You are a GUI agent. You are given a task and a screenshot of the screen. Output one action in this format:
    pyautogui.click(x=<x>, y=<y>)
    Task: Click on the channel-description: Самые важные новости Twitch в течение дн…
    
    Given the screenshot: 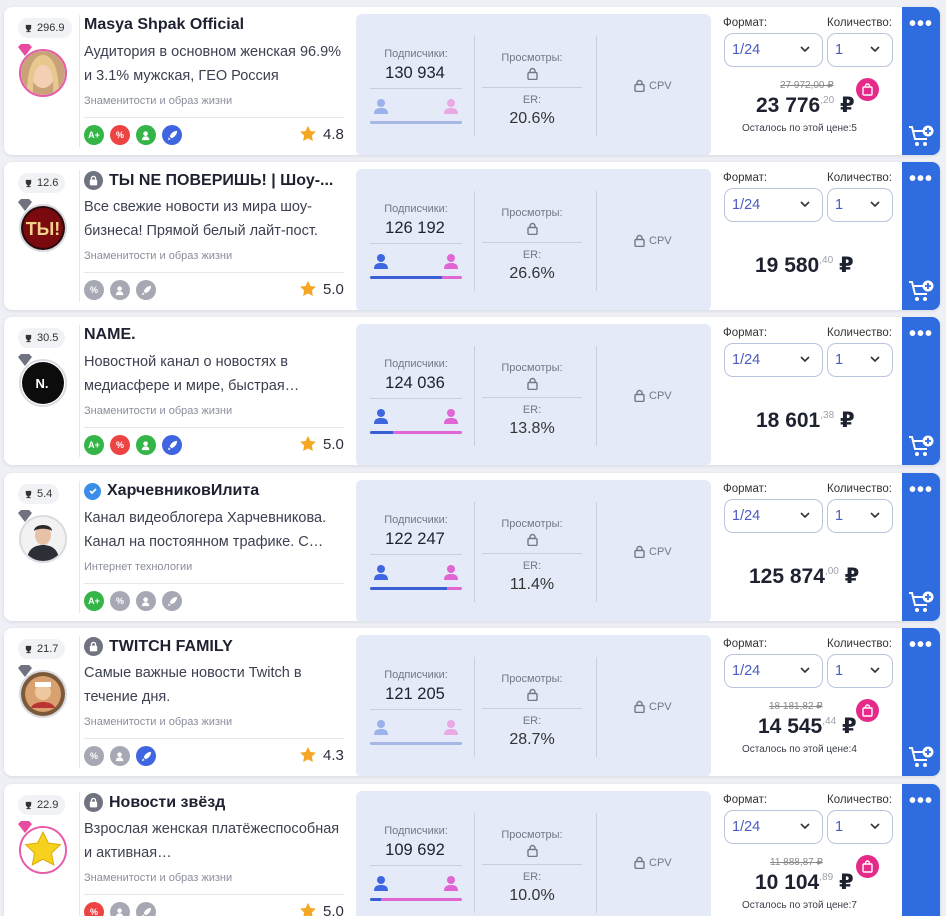 What is the action you would take?
    pyautogui.click(x=193, y=685)
    